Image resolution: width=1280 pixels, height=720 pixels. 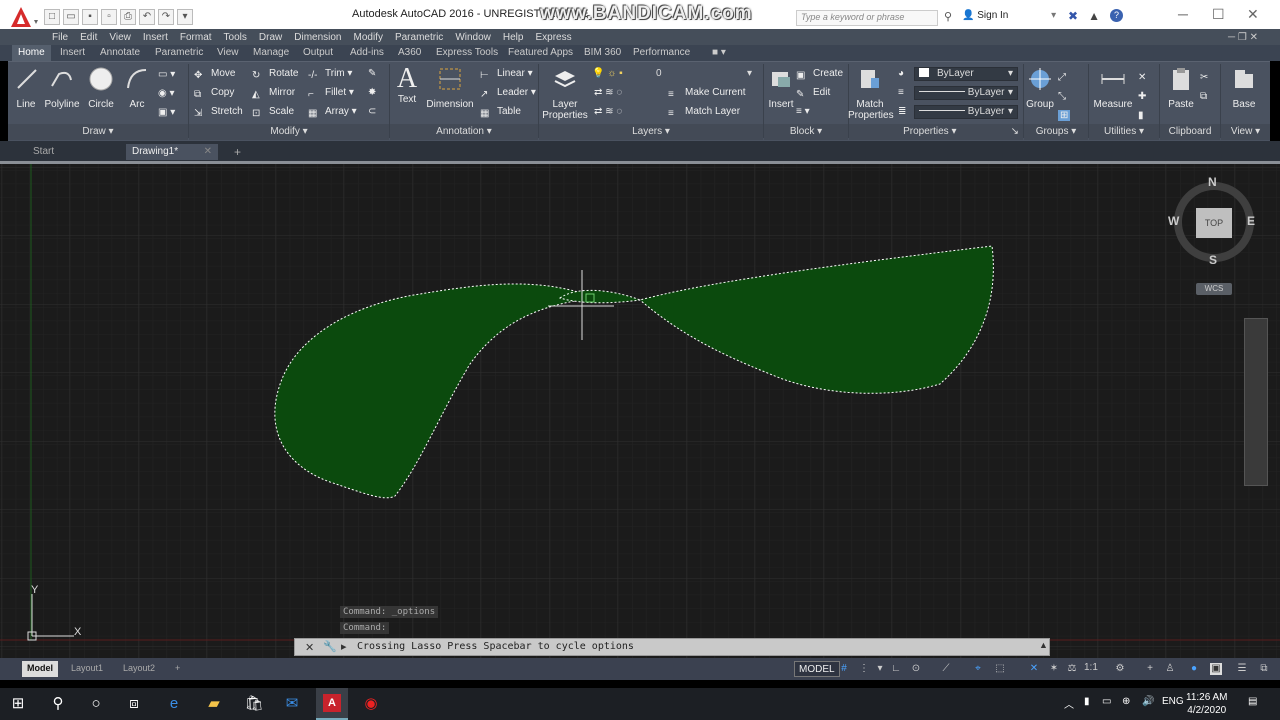 What do you see at coordinates (1204, 87) in the screenshot?
I see `clipboard-tools: ✂ ⧉` at bounding box center [1204, 87].